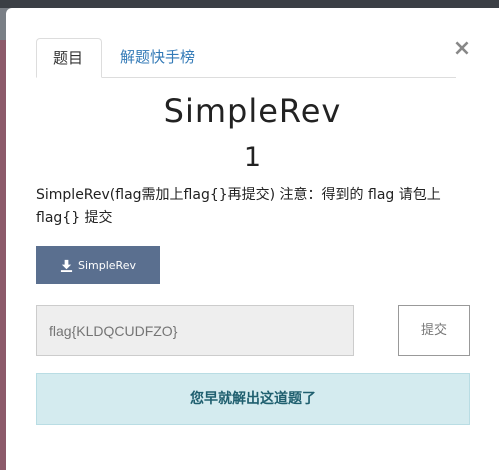 Image resolution: width=499 pixels, height=470 pixels. I want to click on flag-input, so click(195, 330).